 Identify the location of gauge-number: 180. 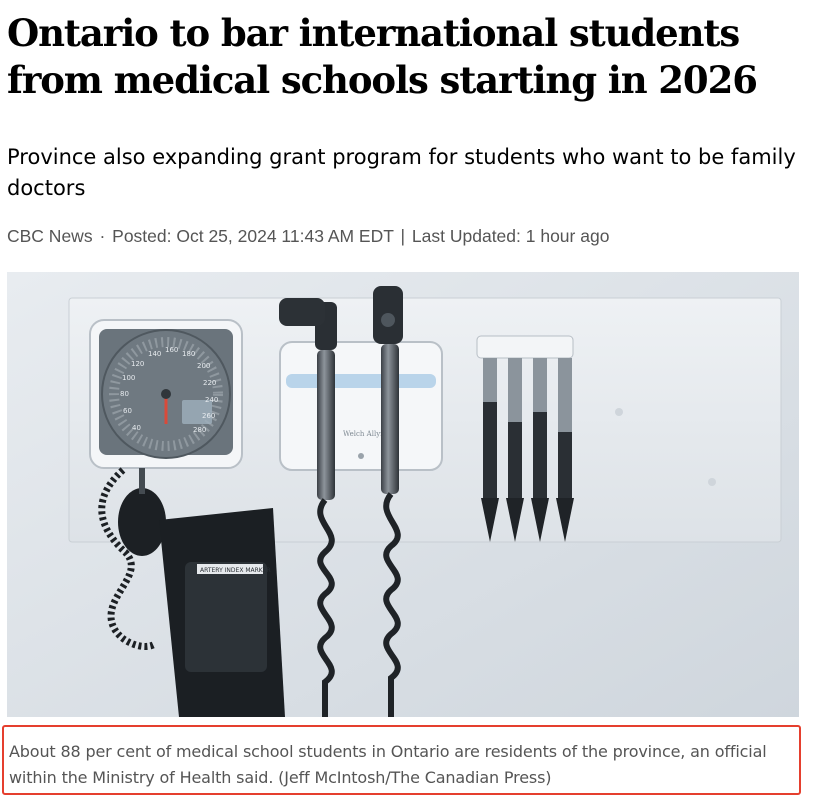
(188, 354).